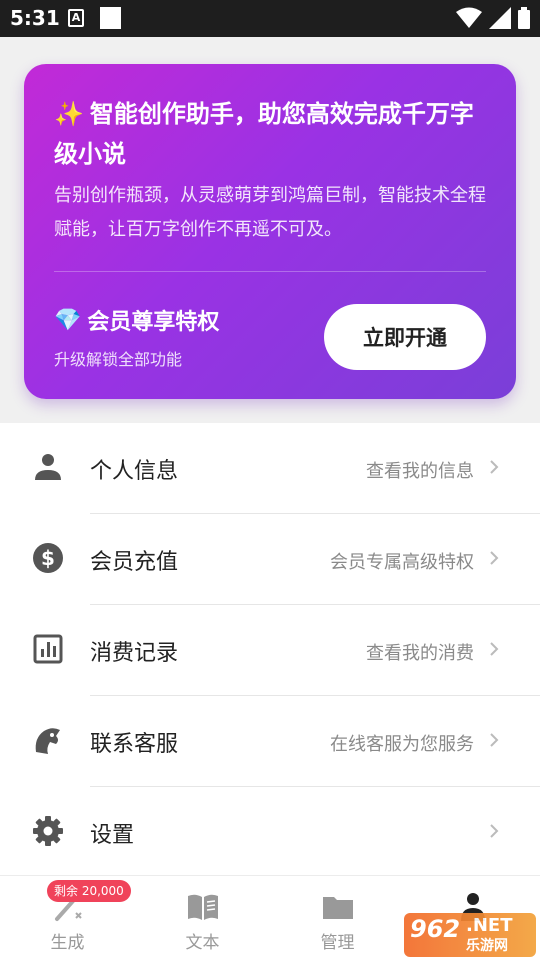 The image size is (540, 960). What do you see at coordinates (469, 17) in the screenshot?
I see `wifi-icon` at bounding box center [469, 17].